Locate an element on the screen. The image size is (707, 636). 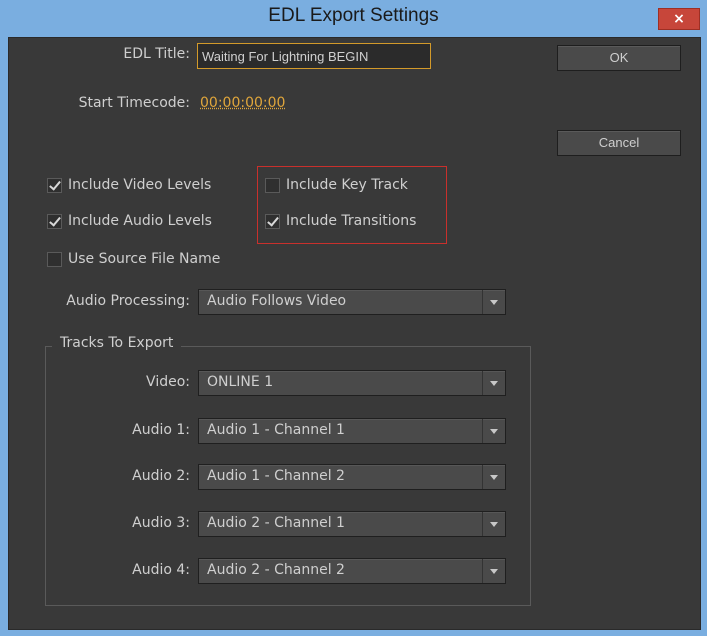
include-audio-levels-checkbox: Include Audio Levels is located at coordinates (129, 221).